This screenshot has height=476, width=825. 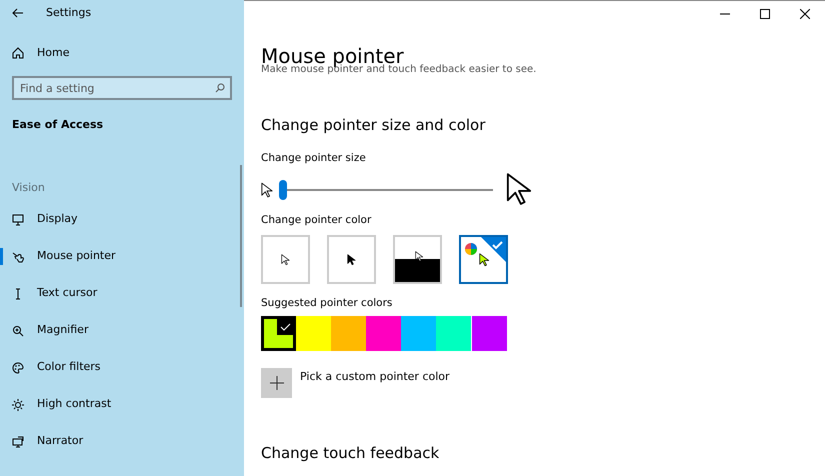 What do you see at coordinates (18, 330) in the screenshot?
I see `magnifier-icon` at bounding box center [18, 330].